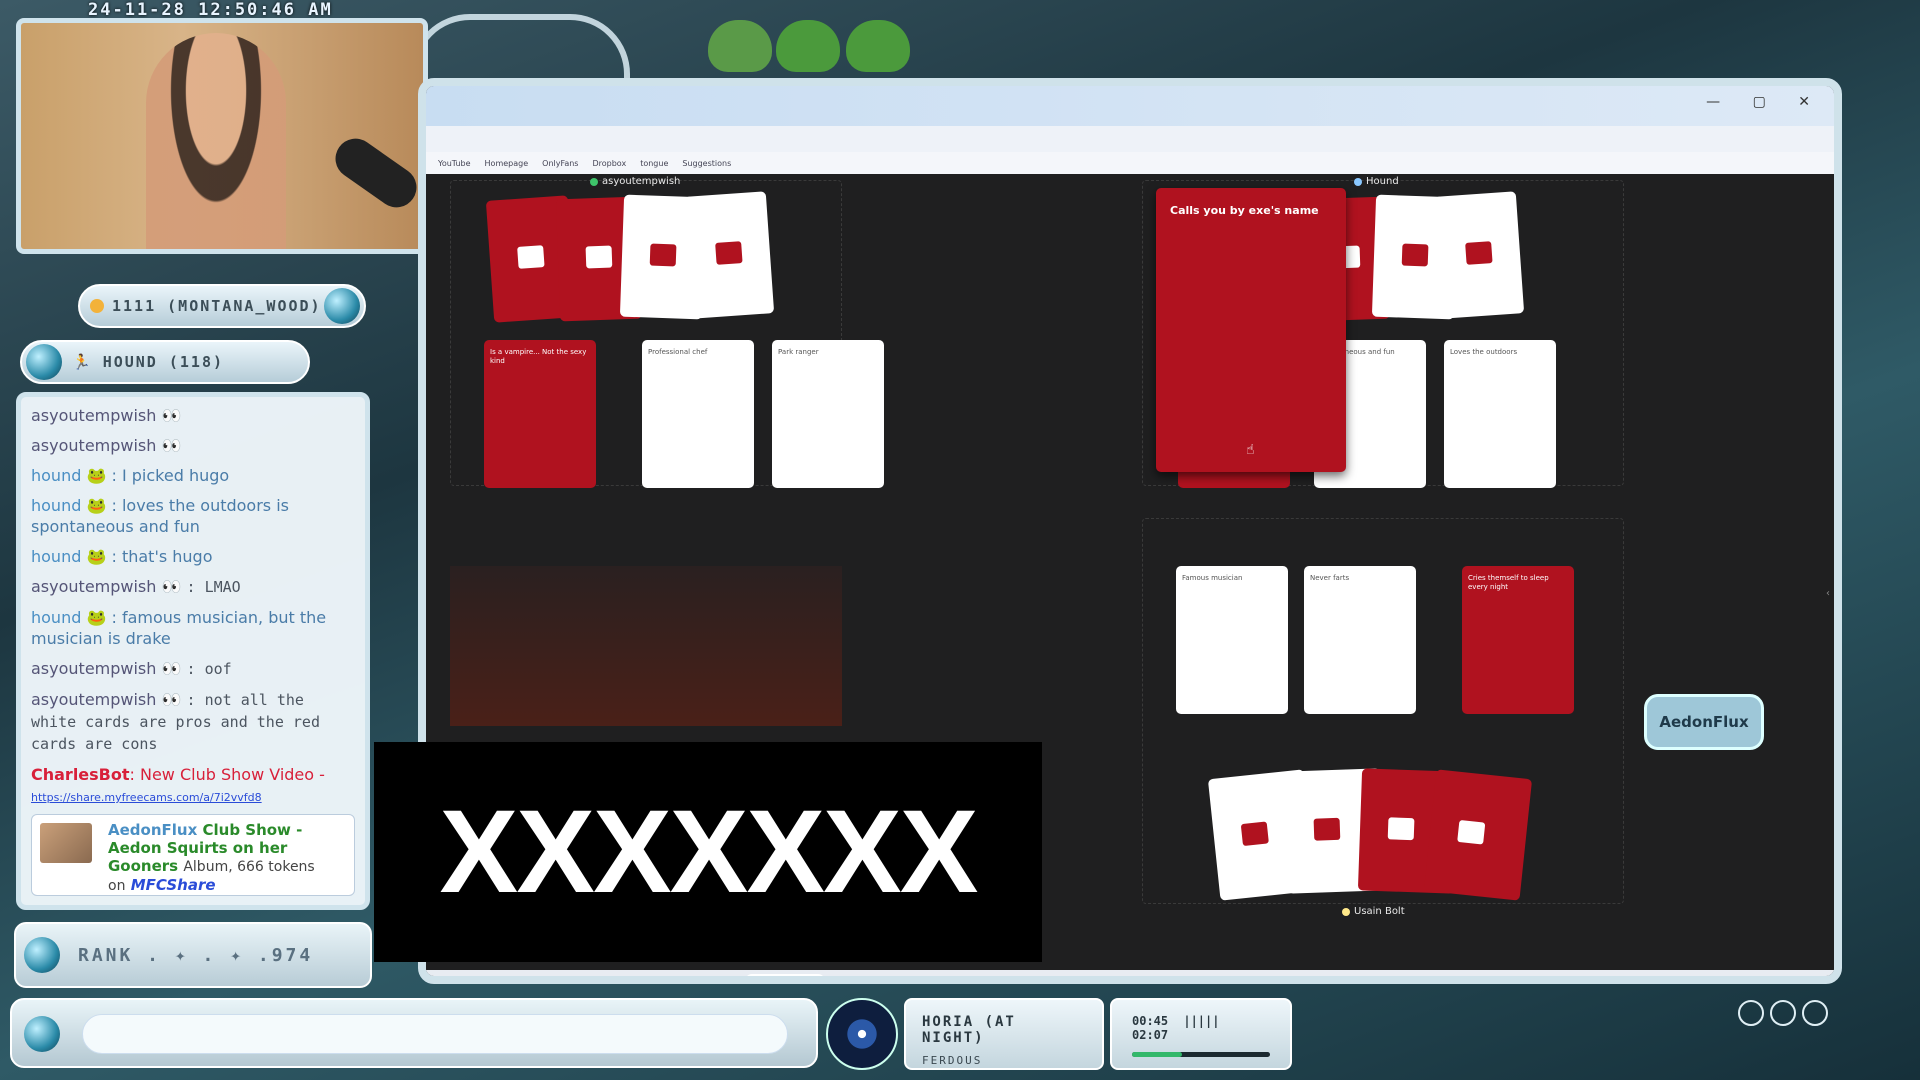  Describe the element at coordinates (540, 414) in the screenshot. I see `played-red-card: Is a vampire... Not the sexy kind` at that location.